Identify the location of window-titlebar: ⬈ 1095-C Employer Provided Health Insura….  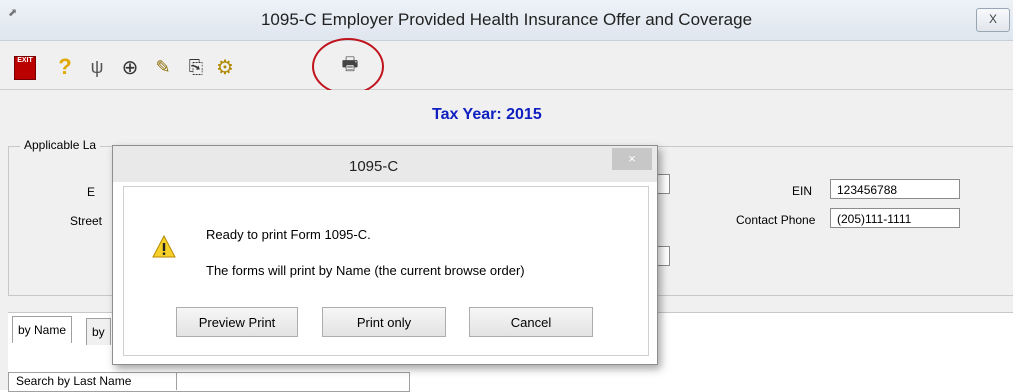
(506, 20).